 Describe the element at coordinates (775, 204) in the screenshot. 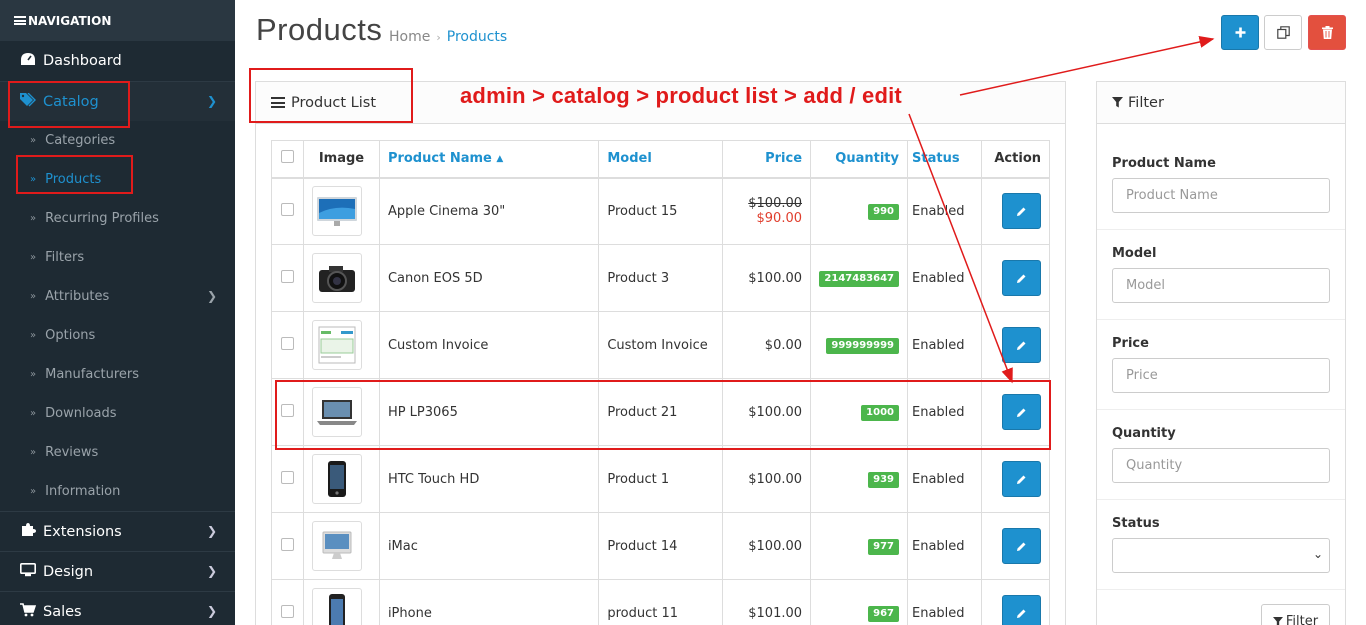

I see `original-price: $100.00` at that location.